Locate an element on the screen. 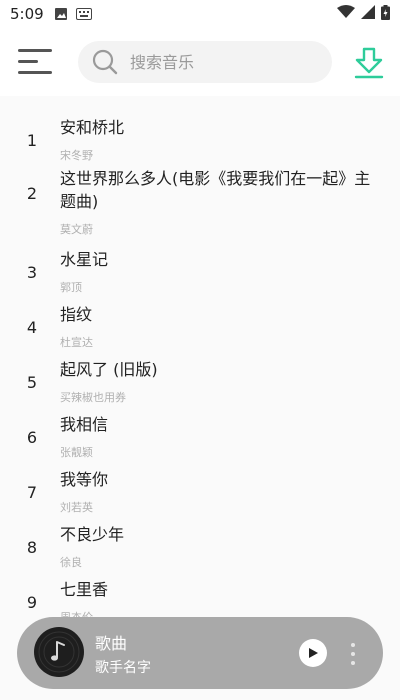  play-button is located at coordinates (313, 653).